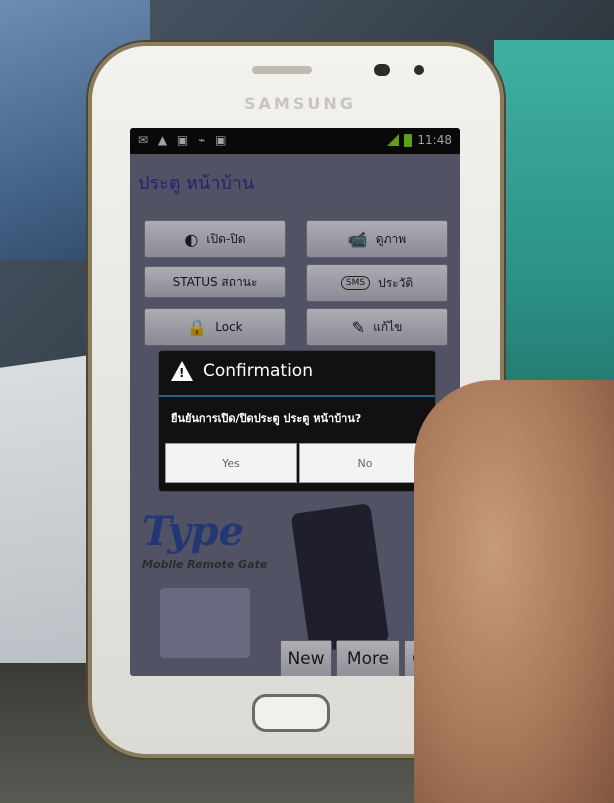  Describe the element at coordinates (365, 463) in the screenshot. I see `no-button: No` at that location.